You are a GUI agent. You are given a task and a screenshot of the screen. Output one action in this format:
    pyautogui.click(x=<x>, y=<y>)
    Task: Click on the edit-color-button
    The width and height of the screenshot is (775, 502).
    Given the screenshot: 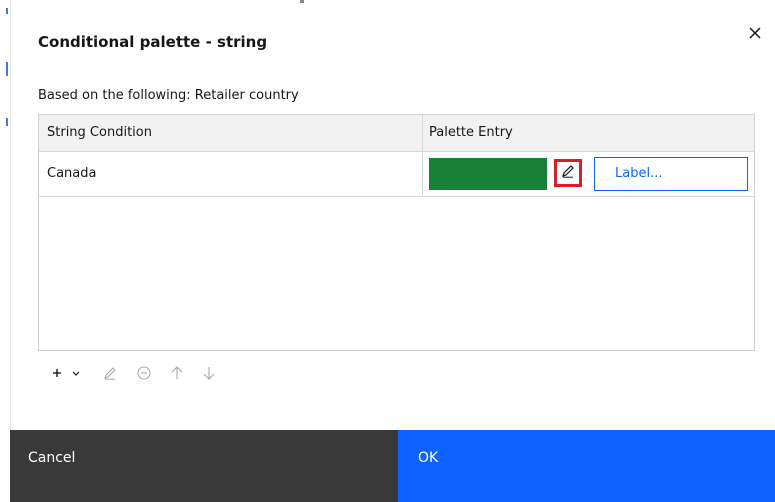 What is the action you would take?
    pyautogui.click(x=568, y=173)
    